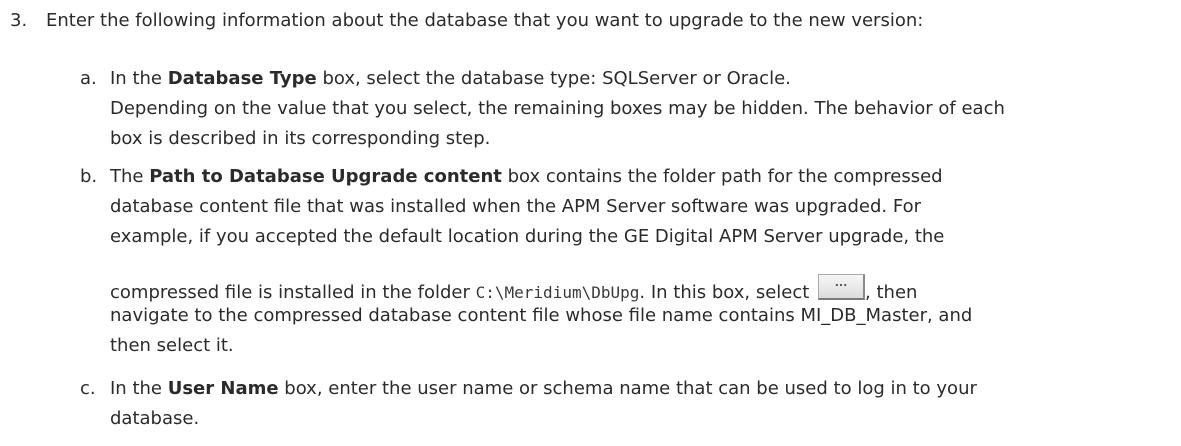 The height and width of the screenshot is (446, 1181). I want to click on substep-c-letter: c., so click(88, 388).